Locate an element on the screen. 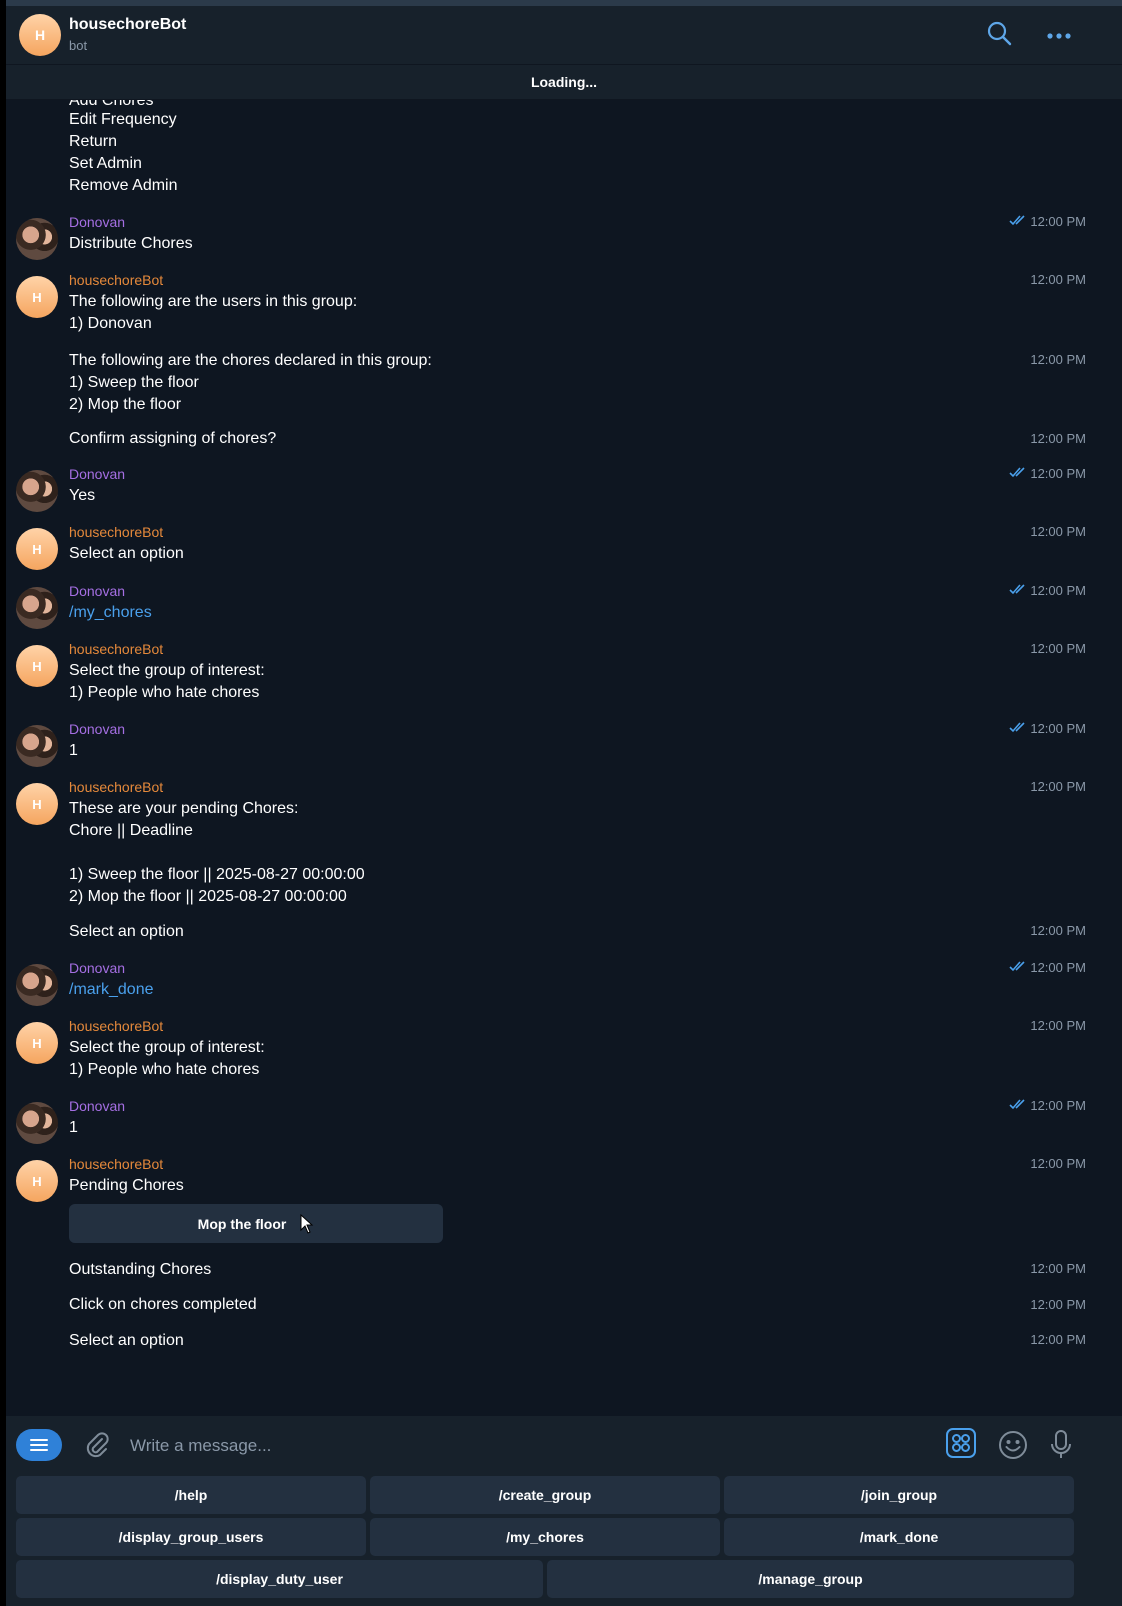  chat-header: H housechoreBot bot is located at coordinates (564, 35).